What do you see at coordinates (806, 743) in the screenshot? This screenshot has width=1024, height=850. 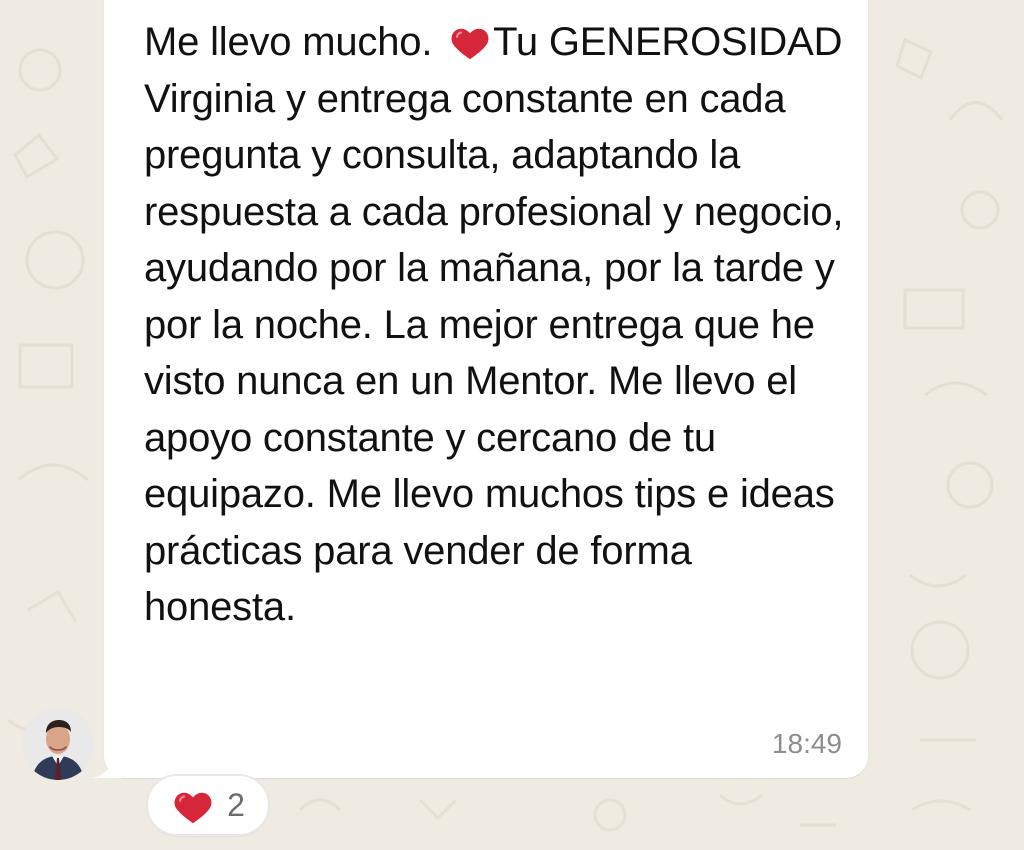 I see `message-timestamp: 18:49` at bounding box center [806, 743].